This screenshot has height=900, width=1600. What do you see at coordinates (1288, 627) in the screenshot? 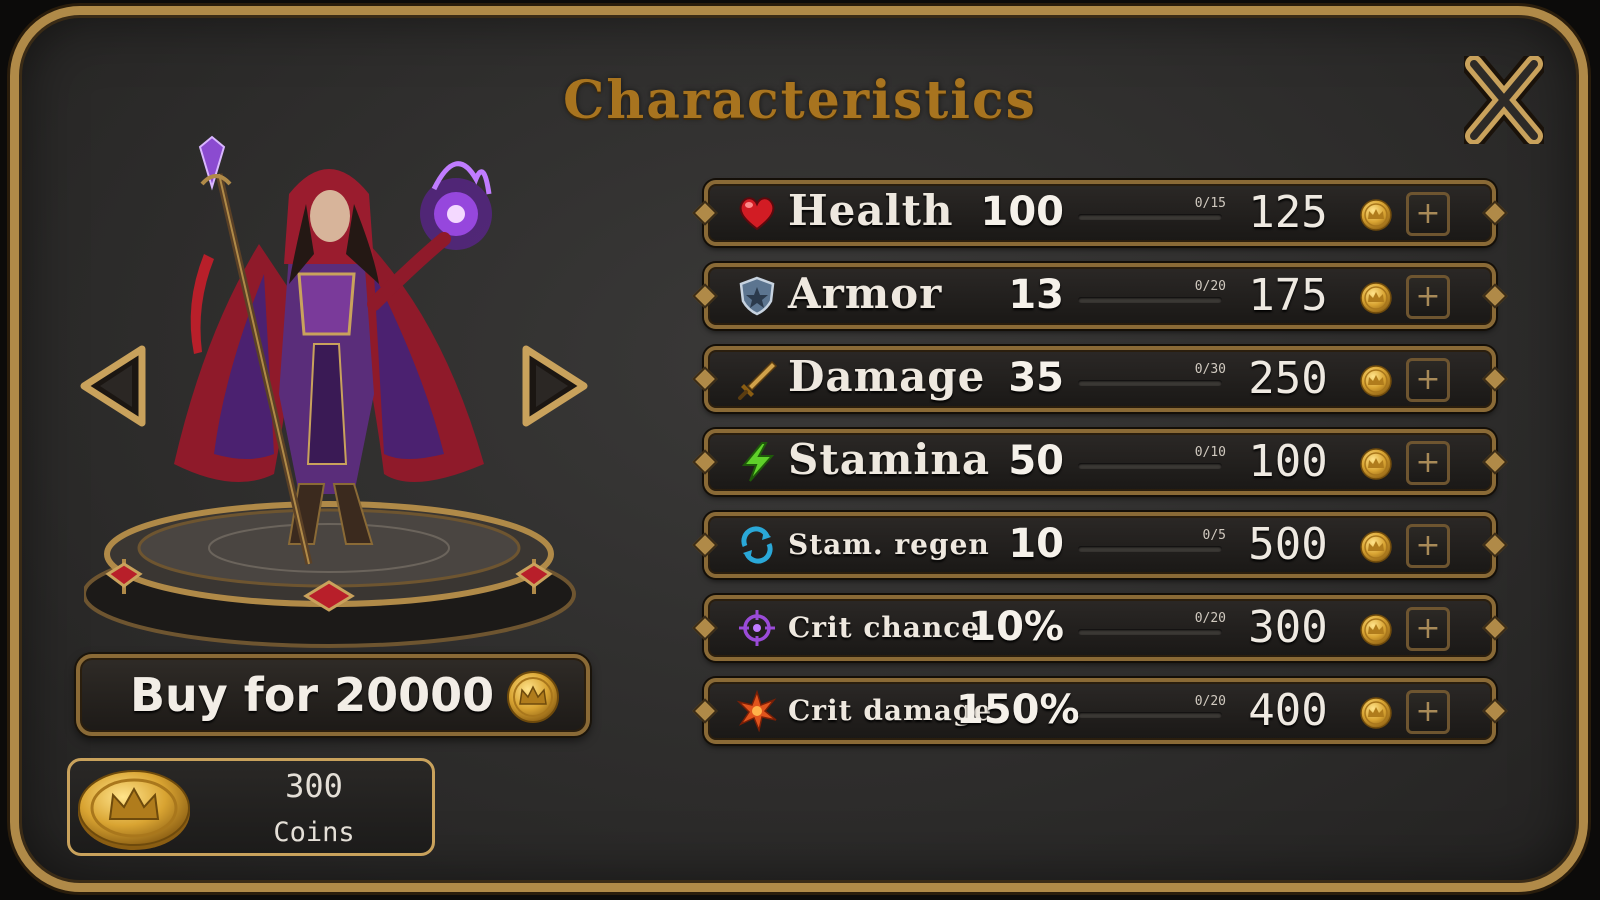
I see `upgrade-cost: 300` at bounding box center [1288, 627].